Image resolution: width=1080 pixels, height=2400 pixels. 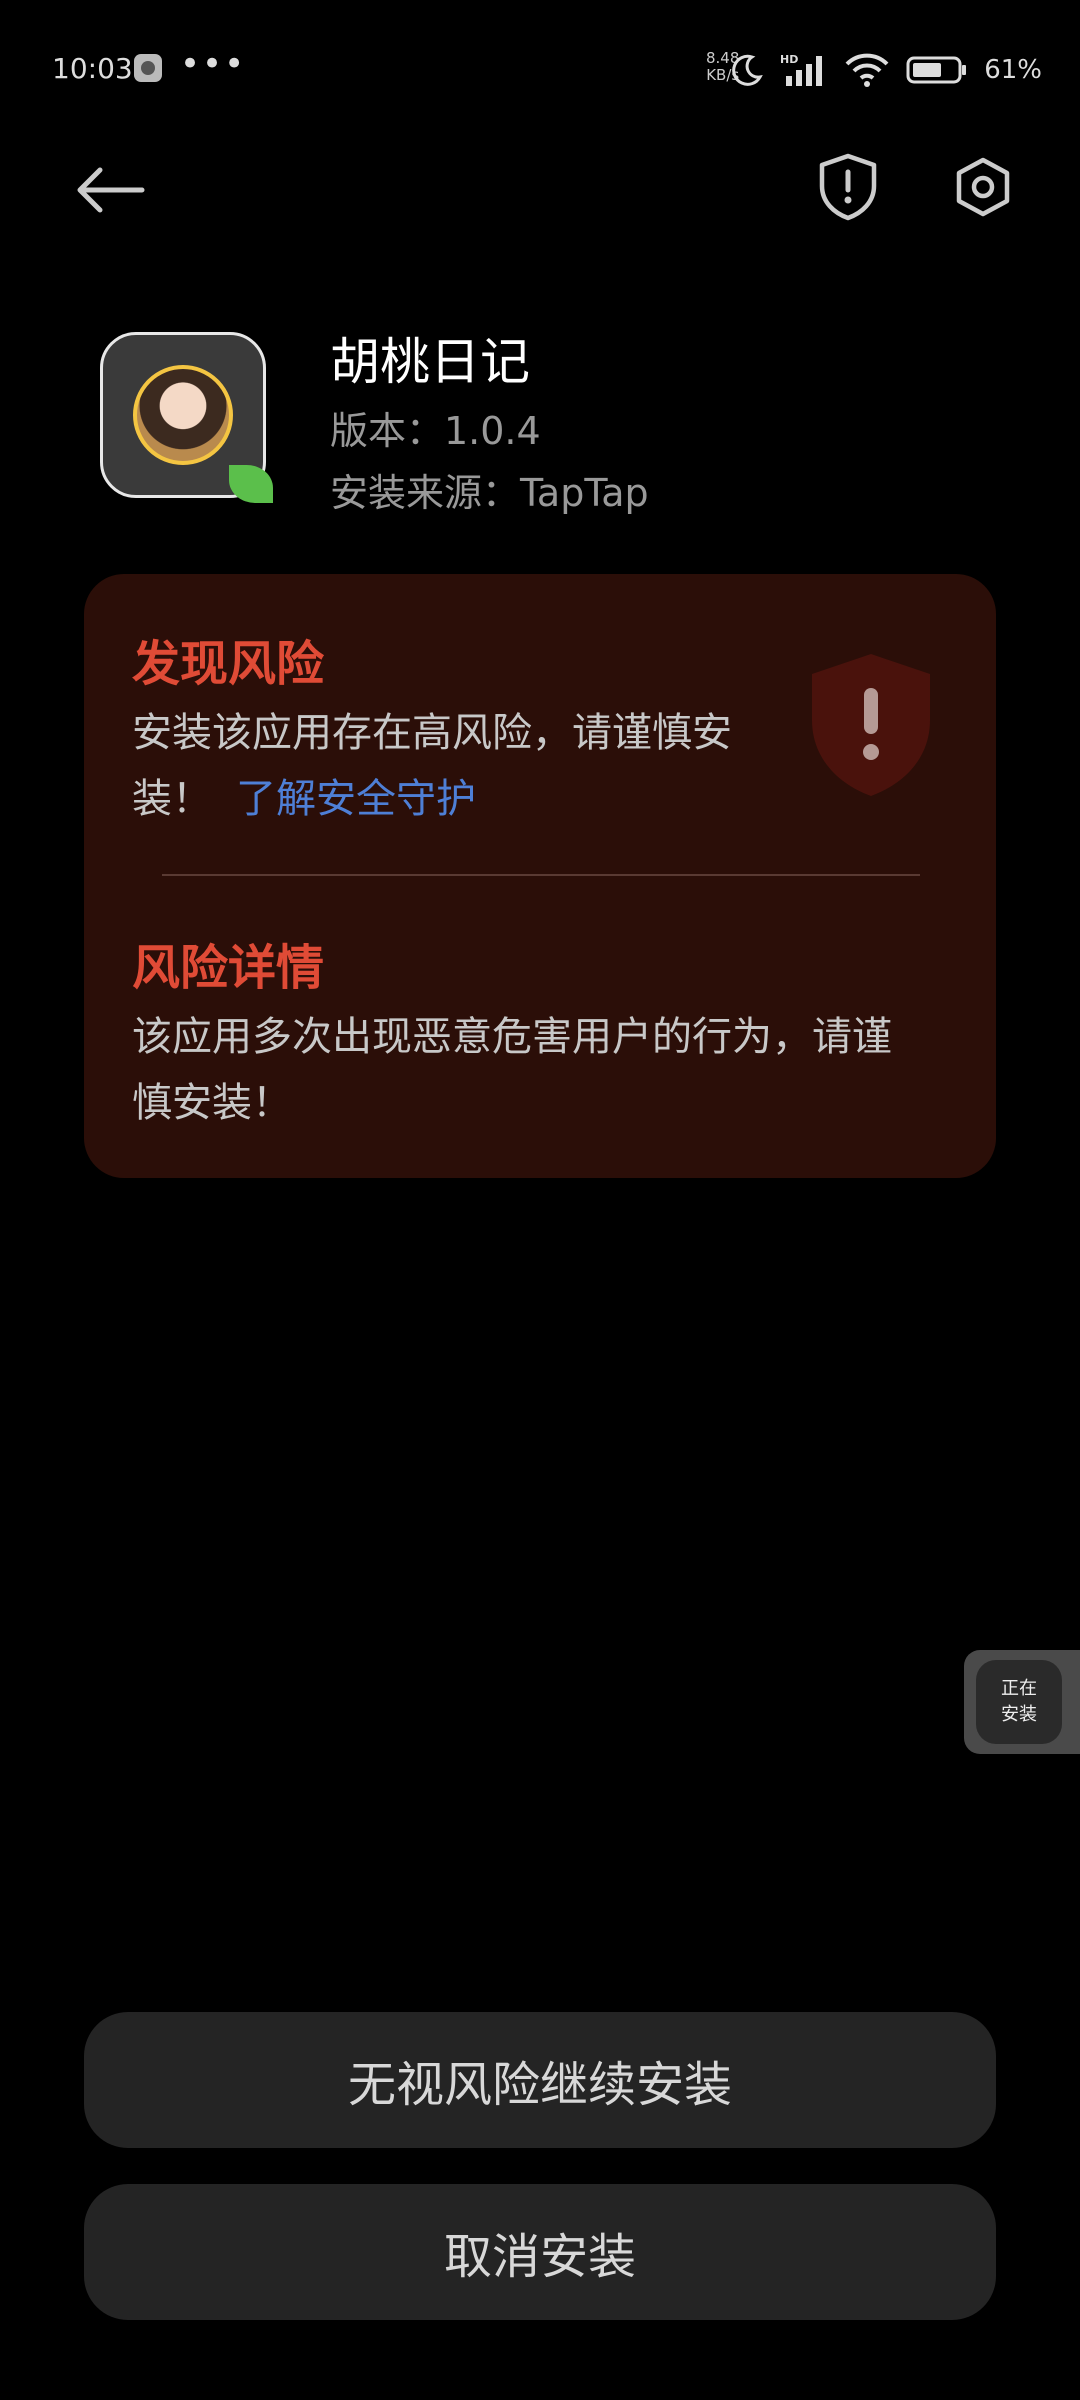 What do you see at coordinates (148, 68) in the screenshot?
I see `compass-notification-icon` at bounding box center [148, 68].